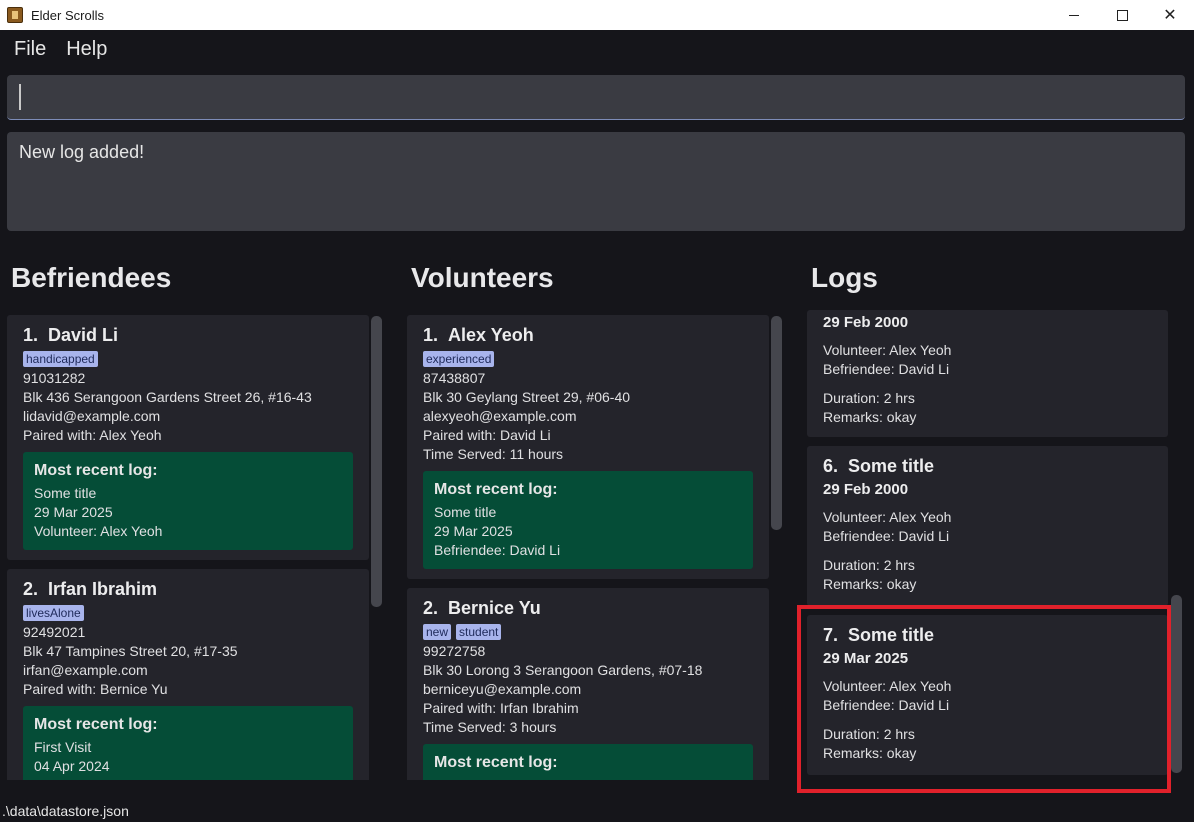 The width and height of the screenshot is (1194, 822). What do you see at coordinates (54, 632) in the screenshot?
I see `phone: 92492021` at bounding box center [54, 632].